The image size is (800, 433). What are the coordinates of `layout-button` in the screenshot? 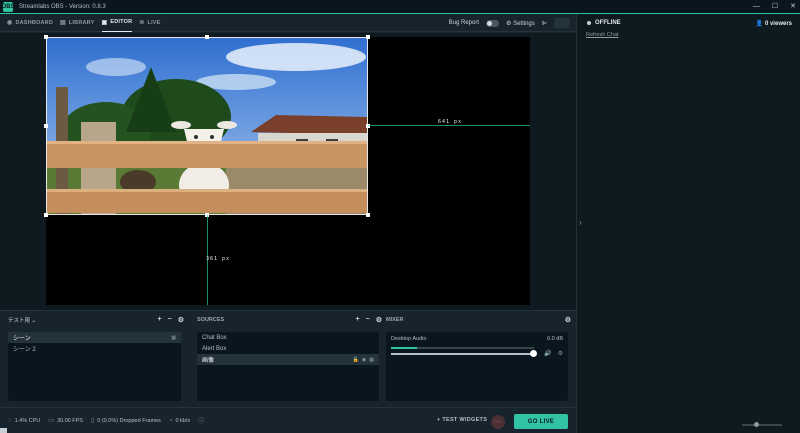 It's located at (562, 23).